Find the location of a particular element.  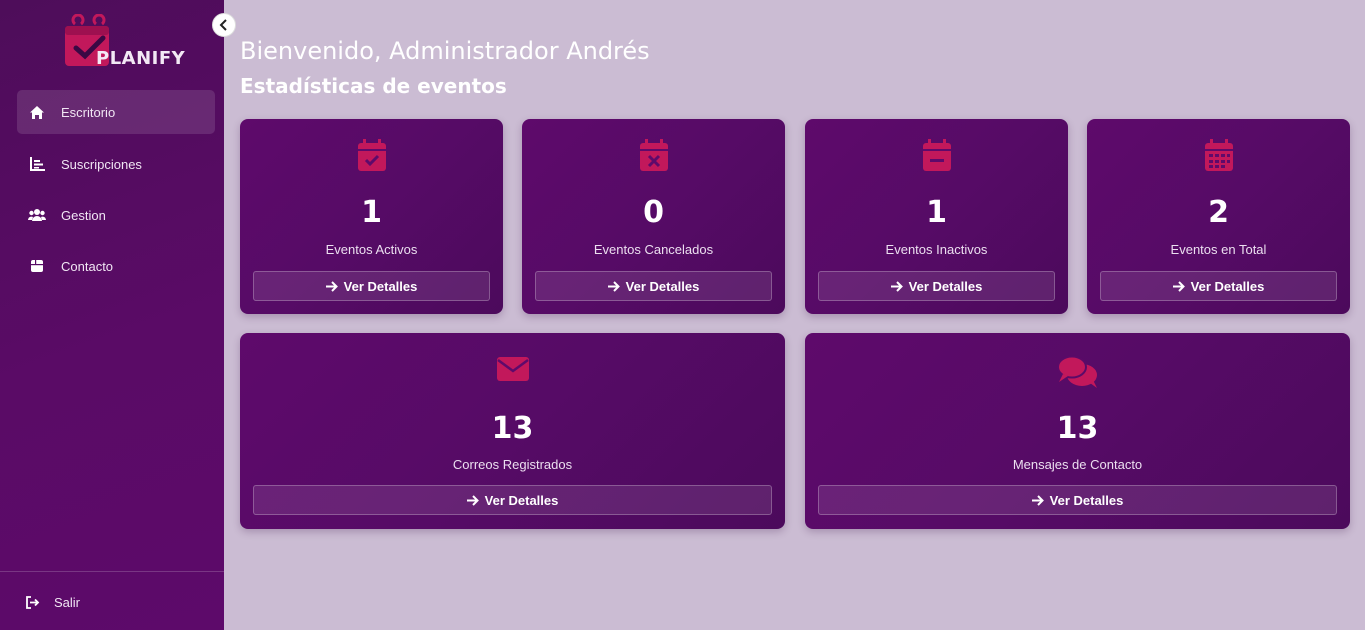

card-label: Mensajes de Contacto is located at coordinates (1077, 464).